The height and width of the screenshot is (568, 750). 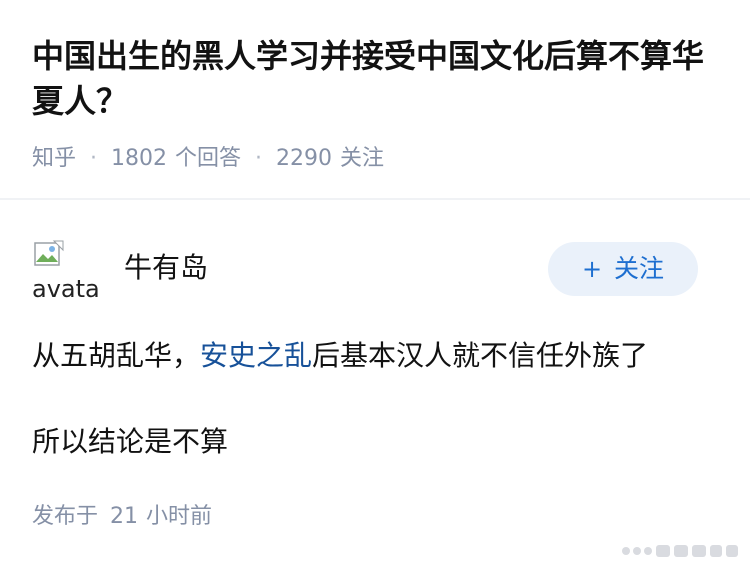 I want to click on broken-image-icon, so click(x=49, y=253).